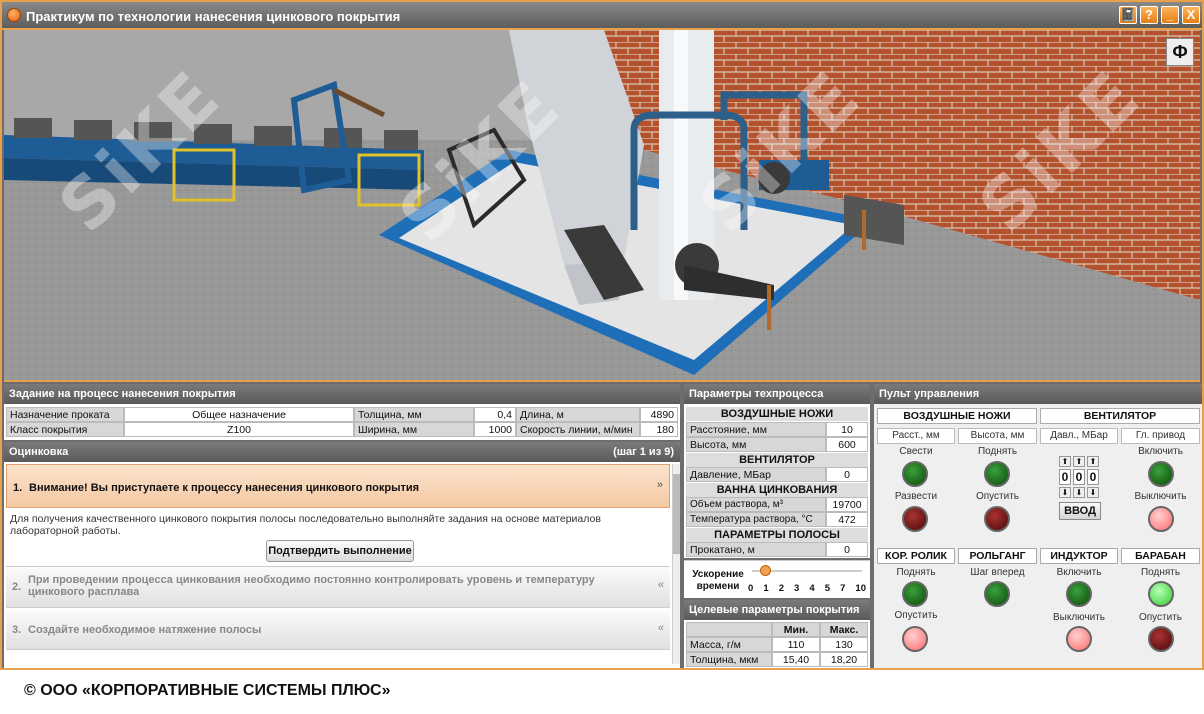 This screenshot has width=1204, height=714. I want to click on drive-off-button, so click(1161, 519).